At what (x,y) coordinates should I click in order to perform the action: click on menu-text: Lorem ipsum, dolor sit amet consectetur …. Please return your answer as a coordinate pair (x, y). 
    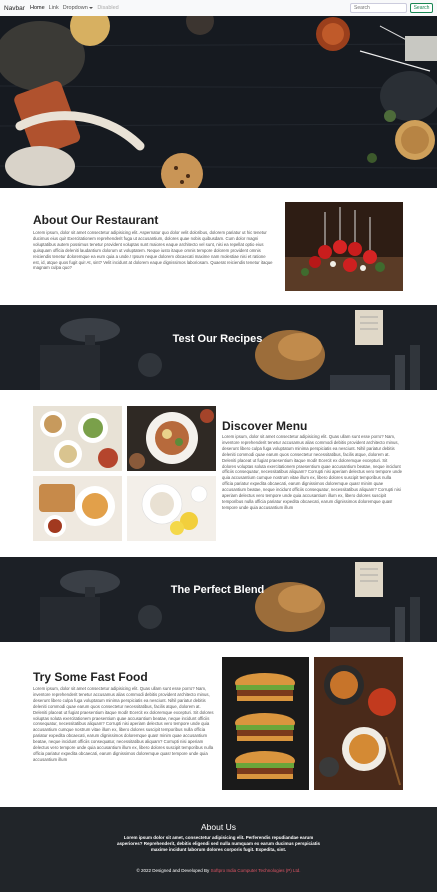
    Looking at the image, I should click on (312, 472).